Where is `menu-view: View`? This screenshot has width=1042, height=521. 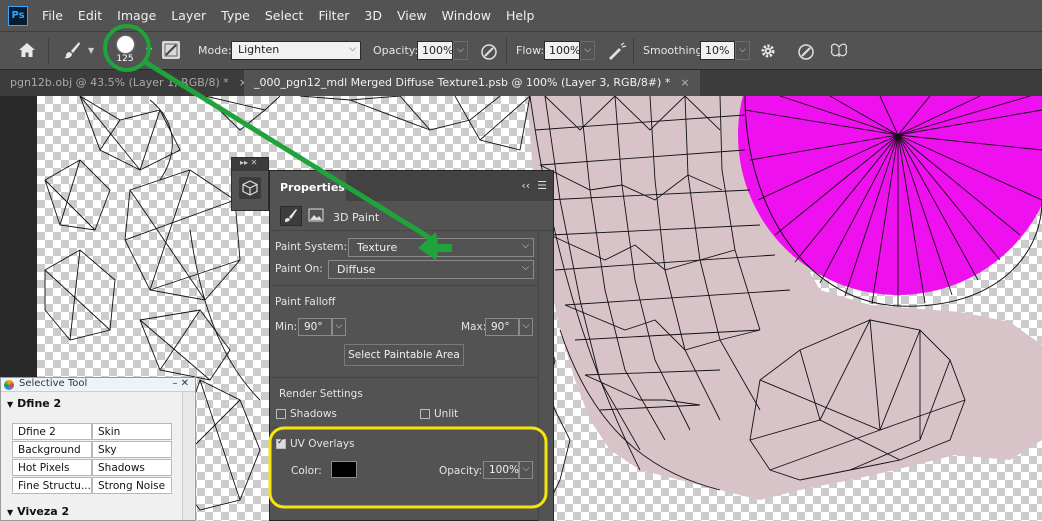 menu-view: View is located at coordinates (412, 15).